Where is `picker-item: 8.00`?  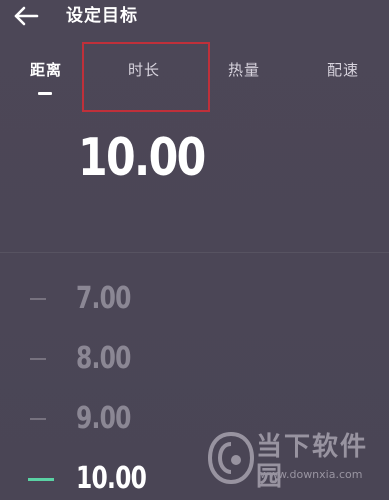
picker-item: 8.00 is located at coordinates (194, 358).